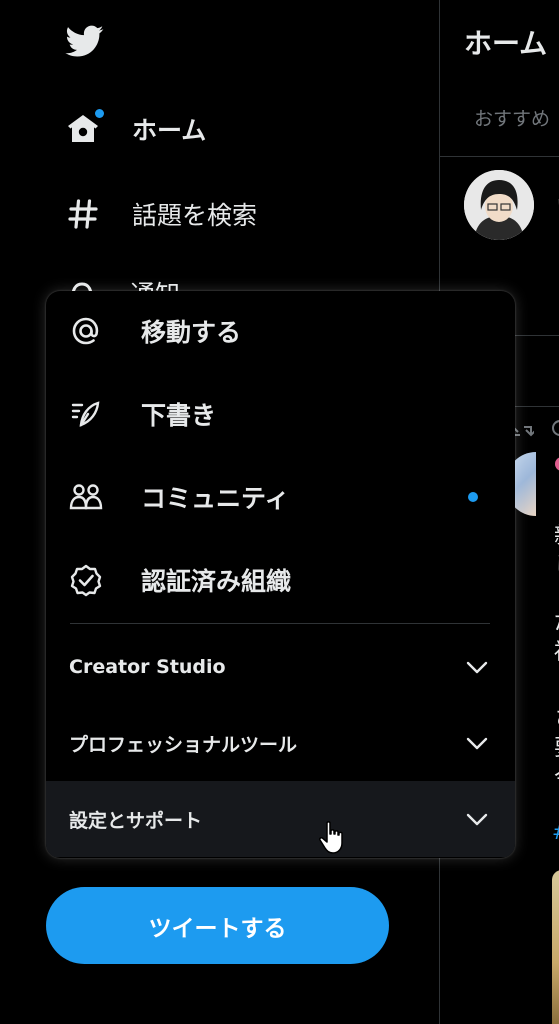 This screenshot has height=1024, width=559. I want to click on tweet-media-image, so click(555, 947).